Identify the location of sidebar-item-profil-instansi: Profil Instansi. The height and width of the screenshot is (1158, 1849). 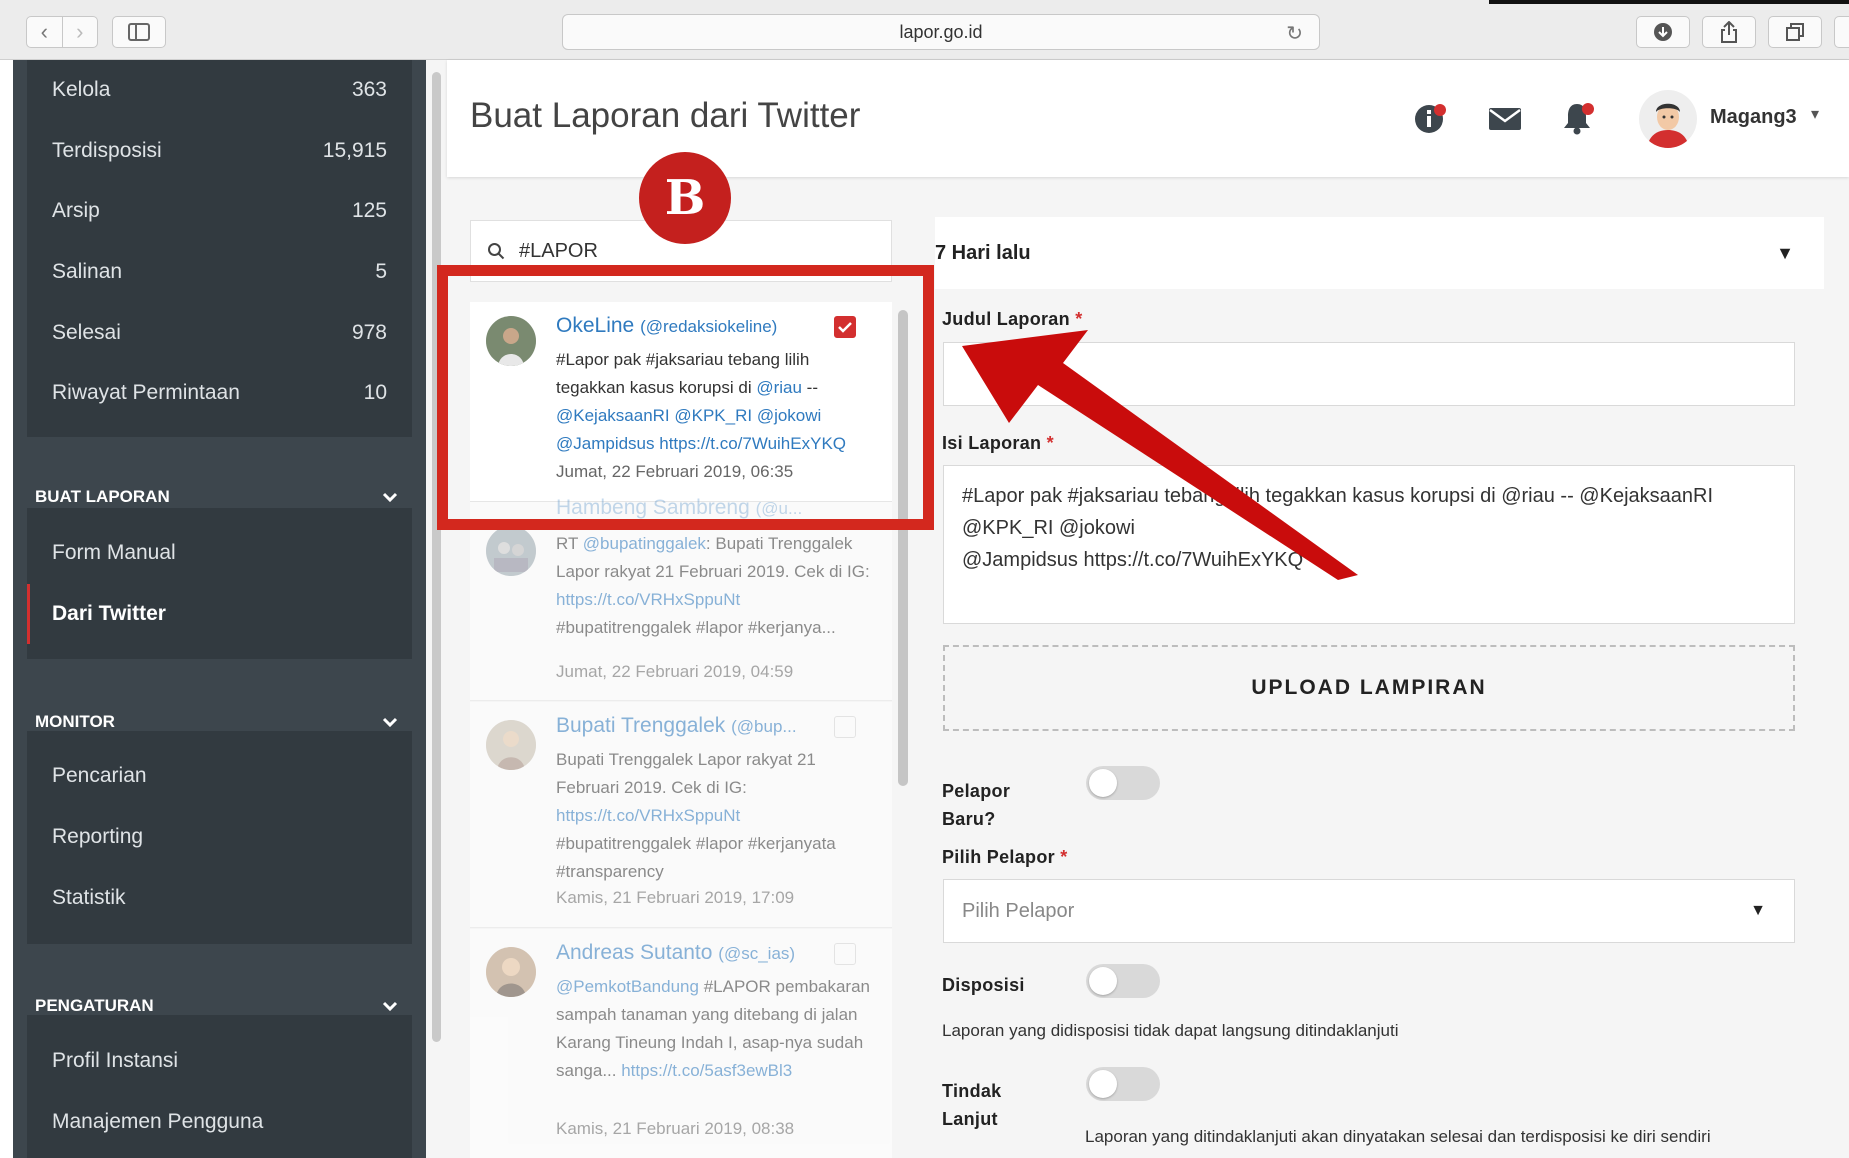
(219, 1061).